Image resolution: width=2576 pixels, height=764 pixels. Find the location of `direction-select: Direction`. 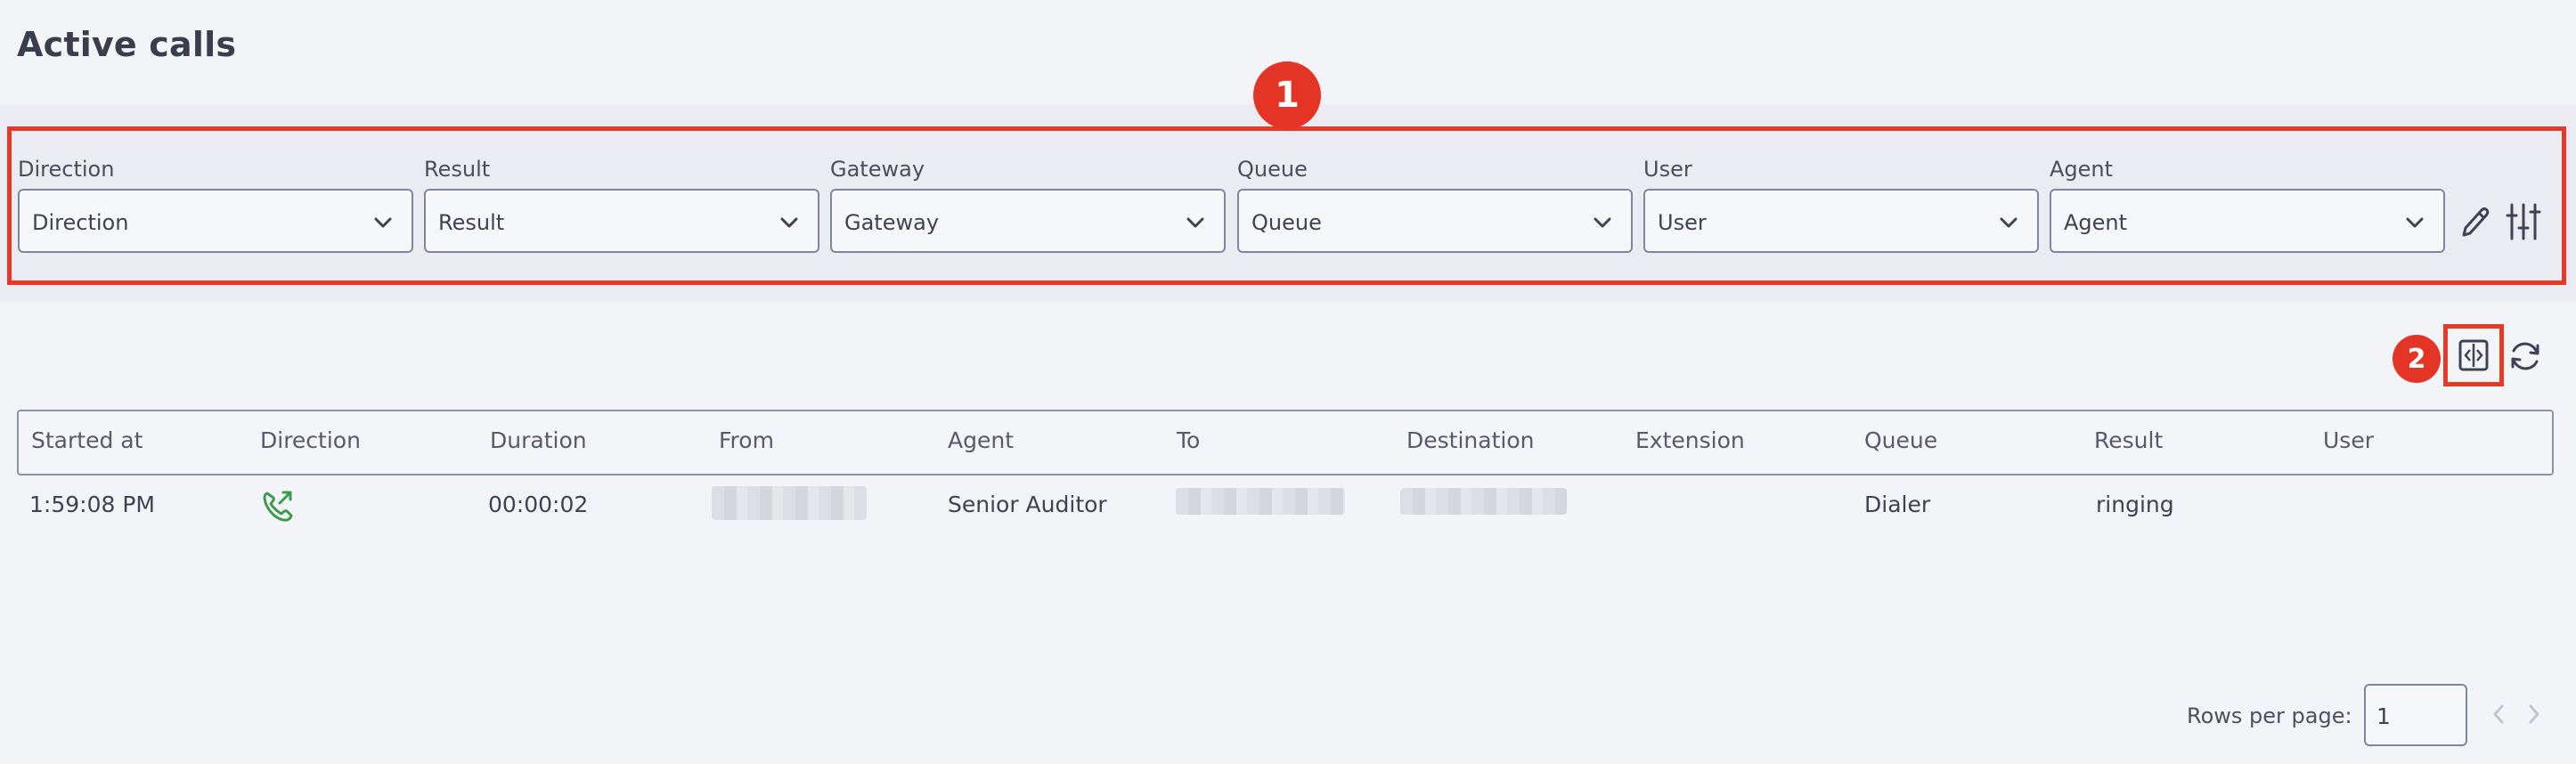

direction-select: Direction is located at coordinates (215, 221).